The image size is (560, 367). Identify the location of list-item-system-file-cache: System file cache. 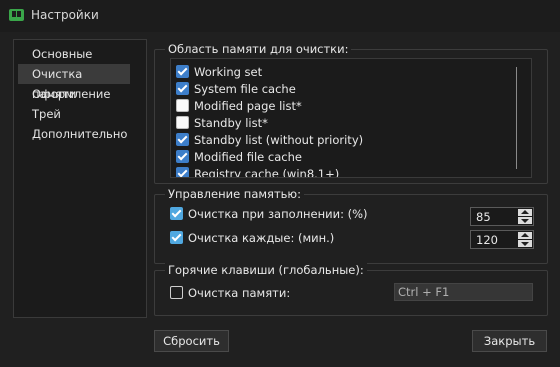
(236, 89).